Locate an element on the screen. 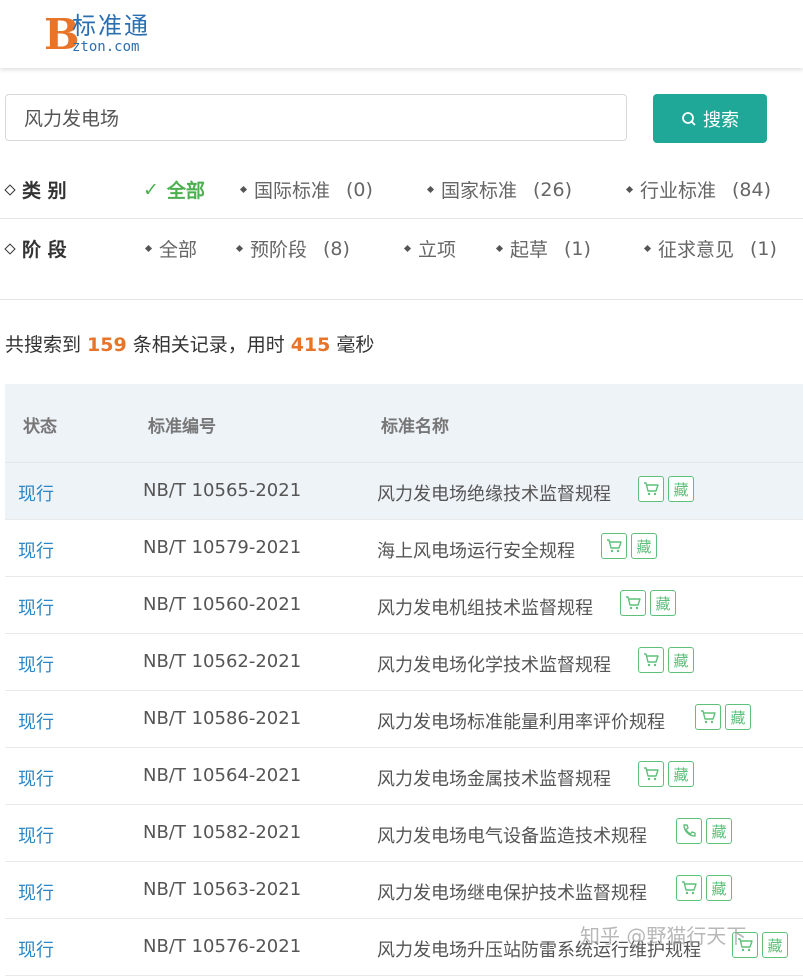  search-button-label: 搜索 is located at coordinates (721, 120).